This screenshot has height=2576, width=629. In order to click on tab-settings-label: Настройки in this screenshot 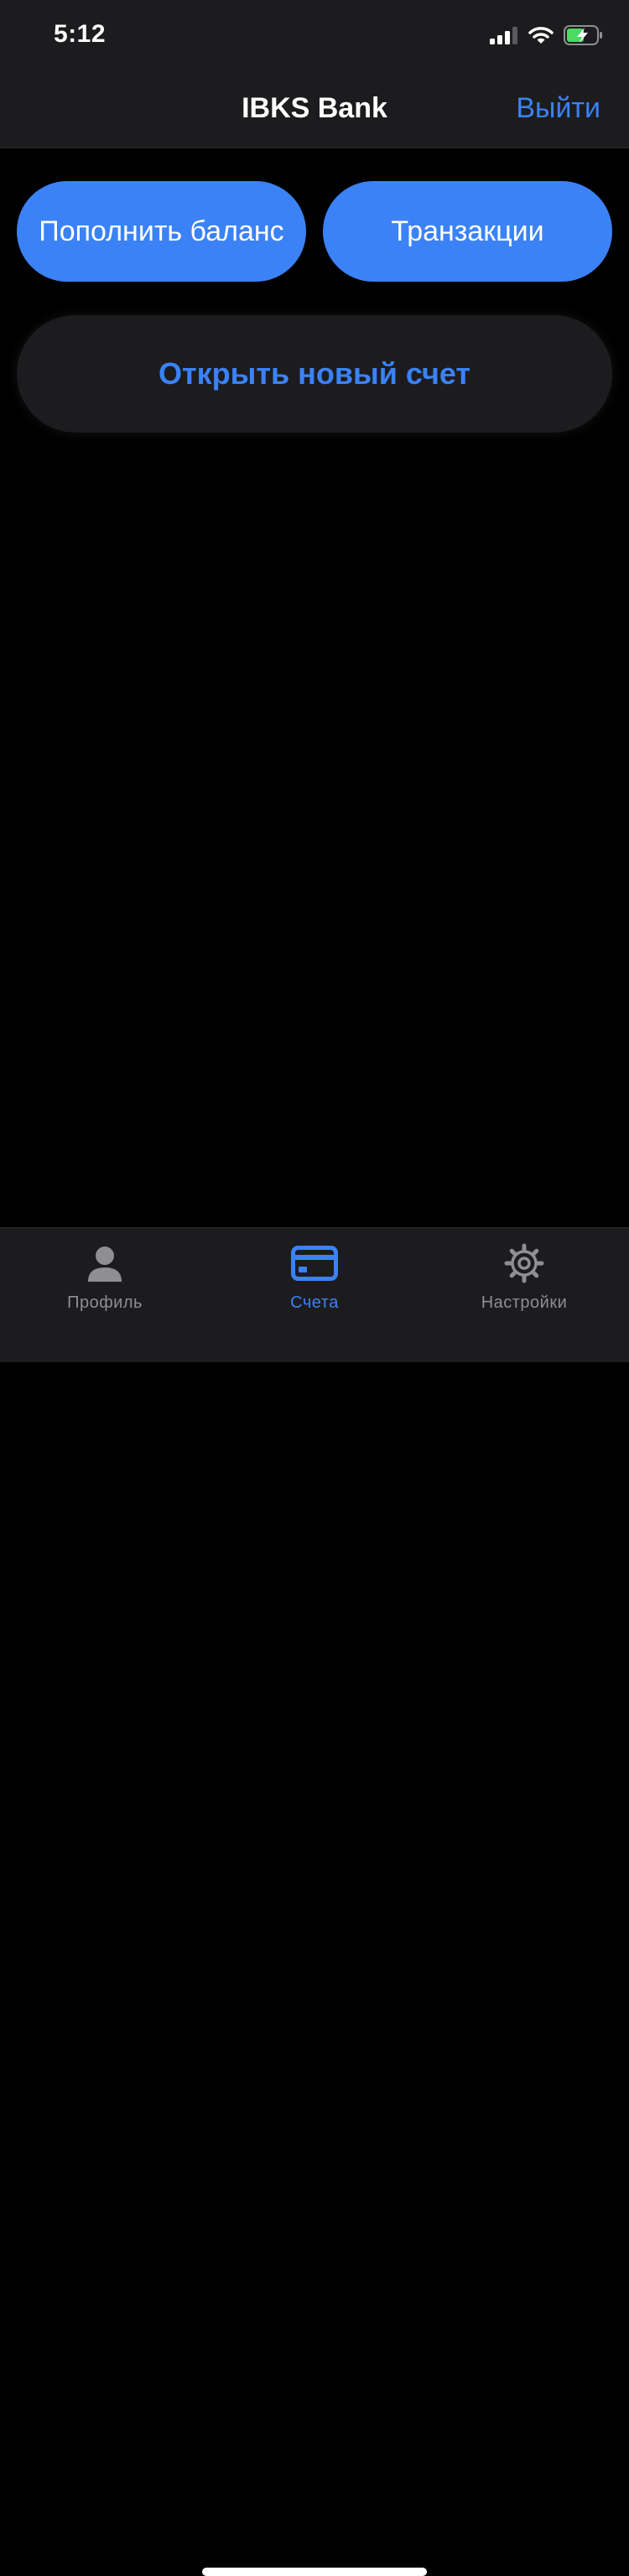, I will do `click(524, 1302)`.